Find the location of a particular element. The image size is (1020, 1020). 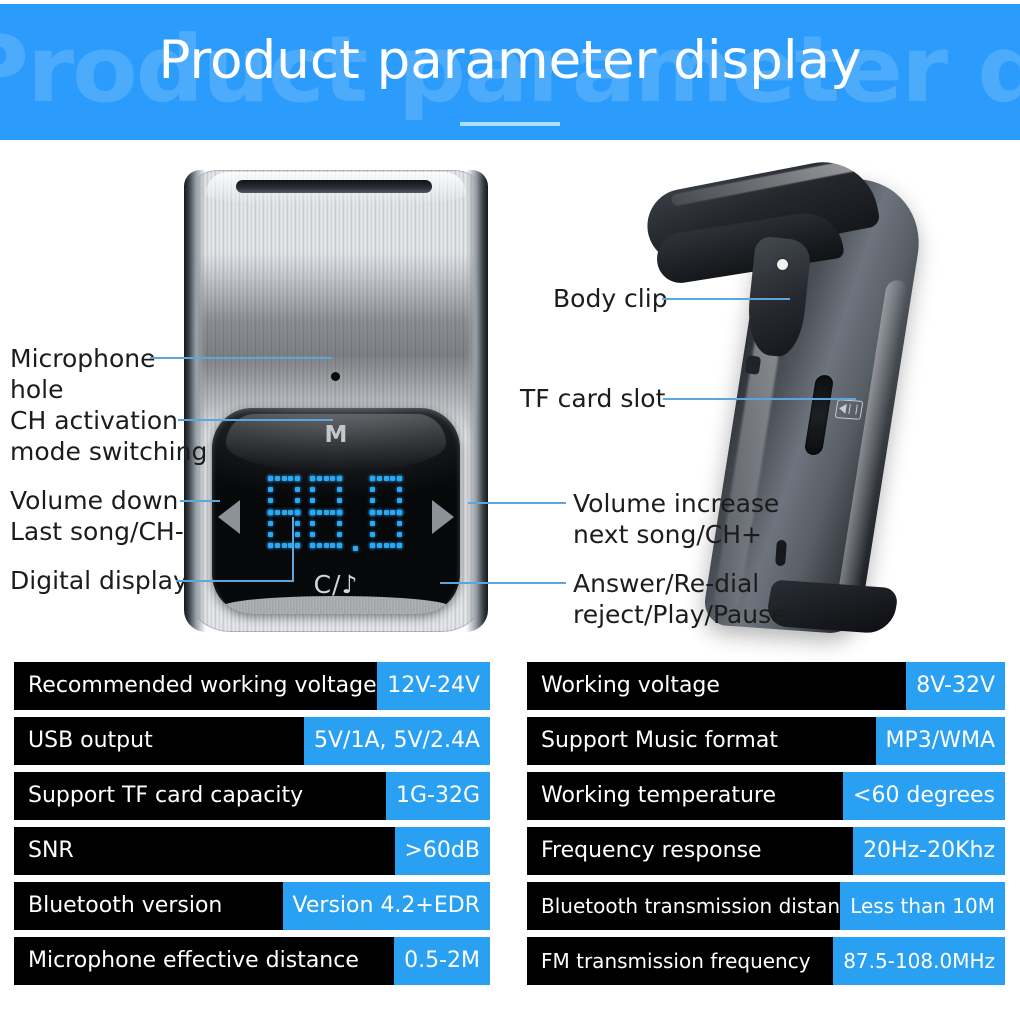

callout-body-clip: Body clip is located at coordinates (610, 298).